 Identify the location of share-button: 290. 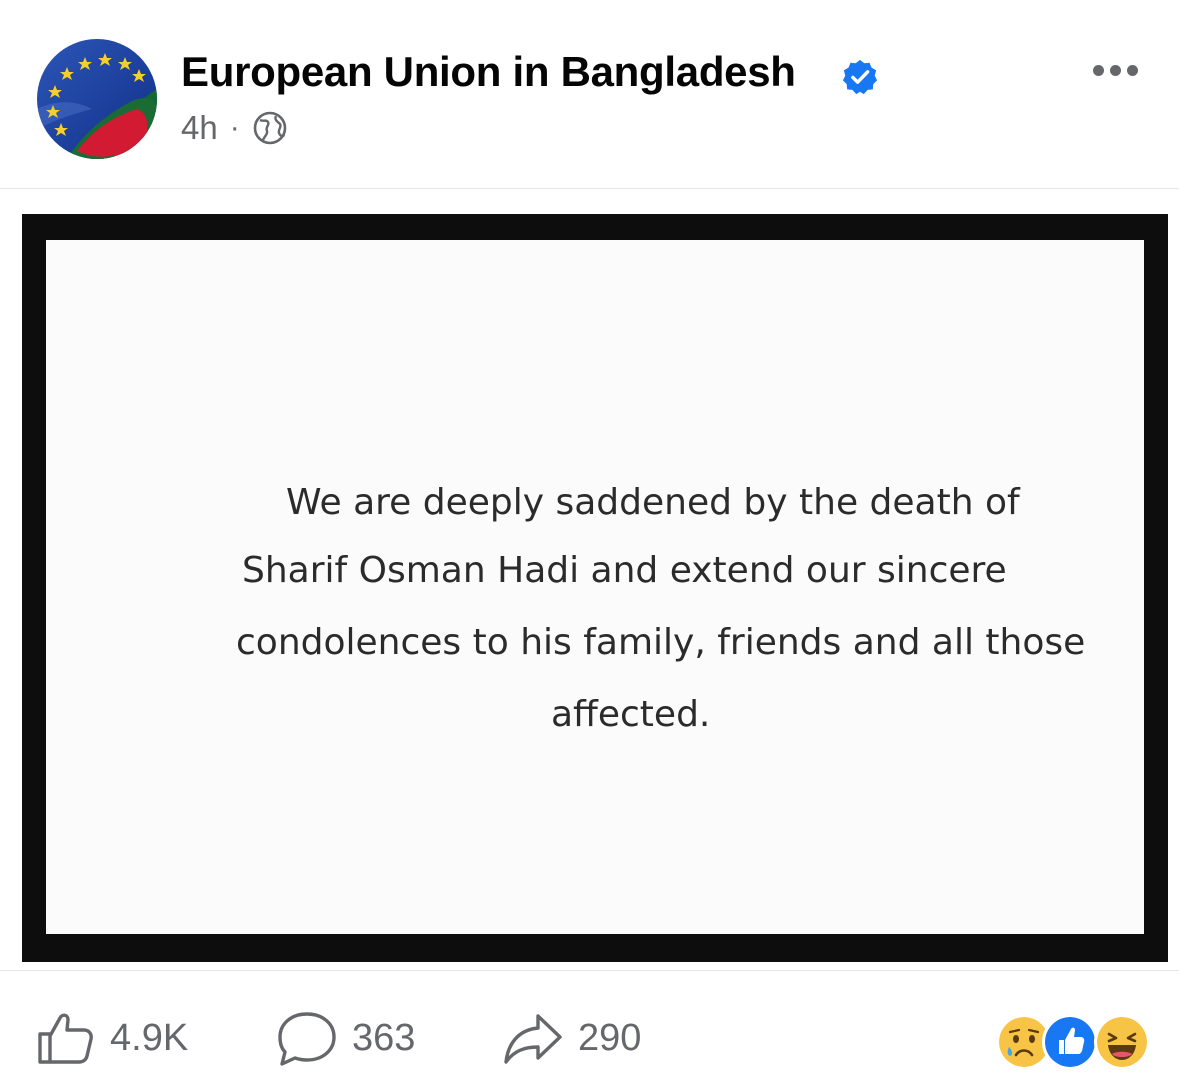
(571, 1038).